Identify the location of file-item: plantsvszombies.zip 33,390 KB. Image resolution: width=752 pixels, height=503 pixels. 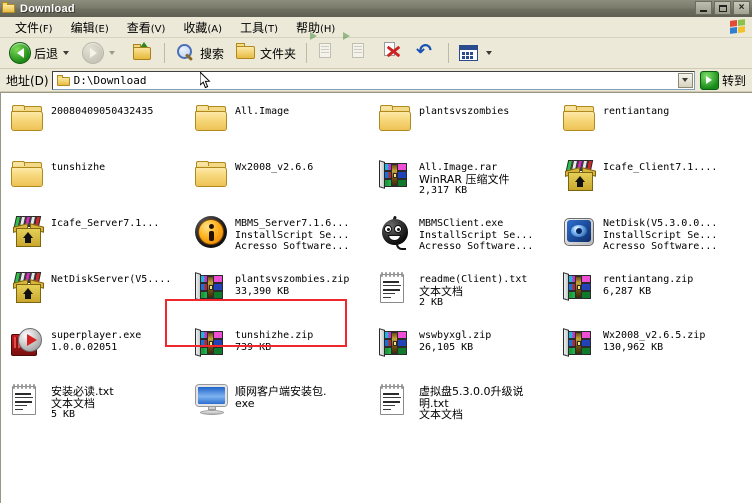
(282, 295).